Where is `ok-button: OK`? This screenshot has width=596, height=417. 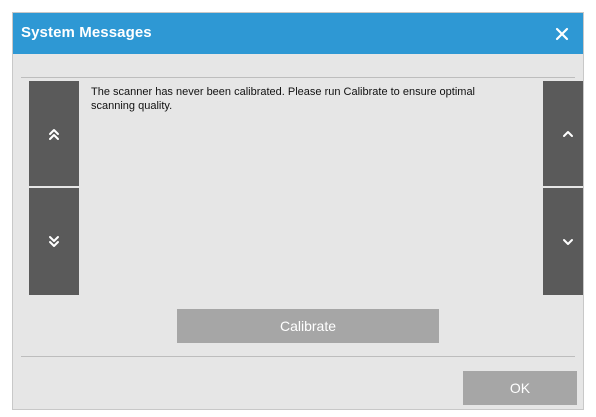
ok-button: OK is located at coordinates (520, 388).